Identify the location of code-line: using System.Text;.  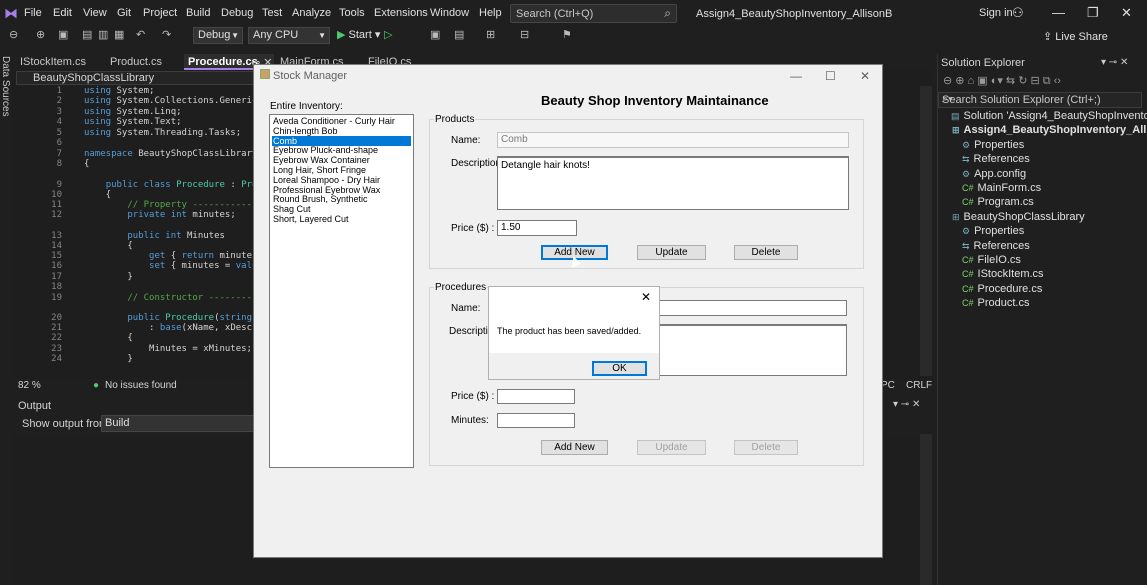
(133, 122).